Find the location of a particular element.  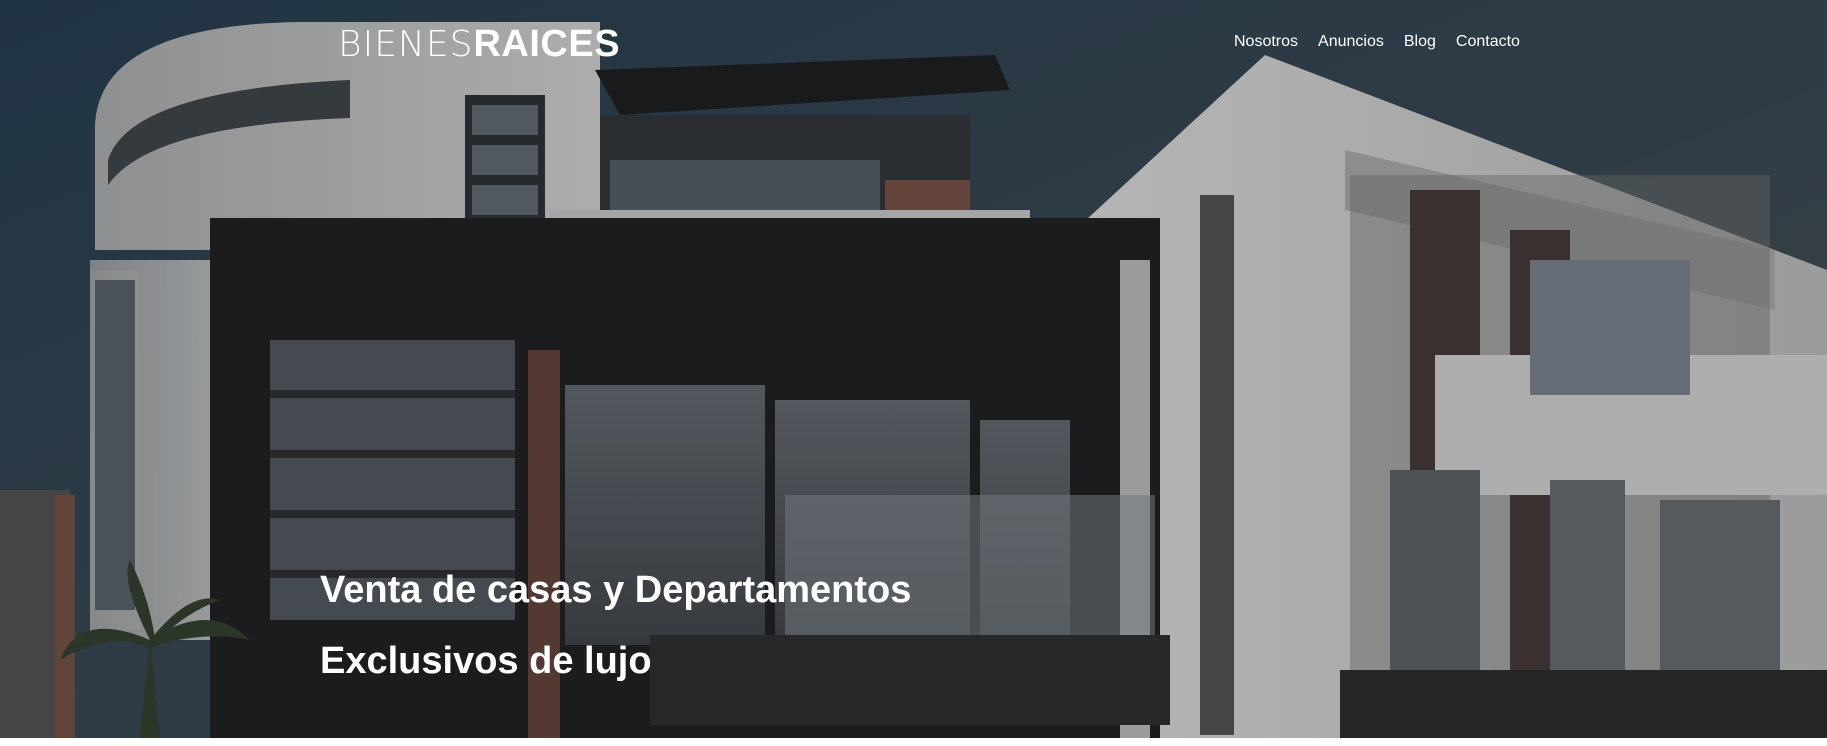

page-bottom-edge is located at coordinates (913, 742).